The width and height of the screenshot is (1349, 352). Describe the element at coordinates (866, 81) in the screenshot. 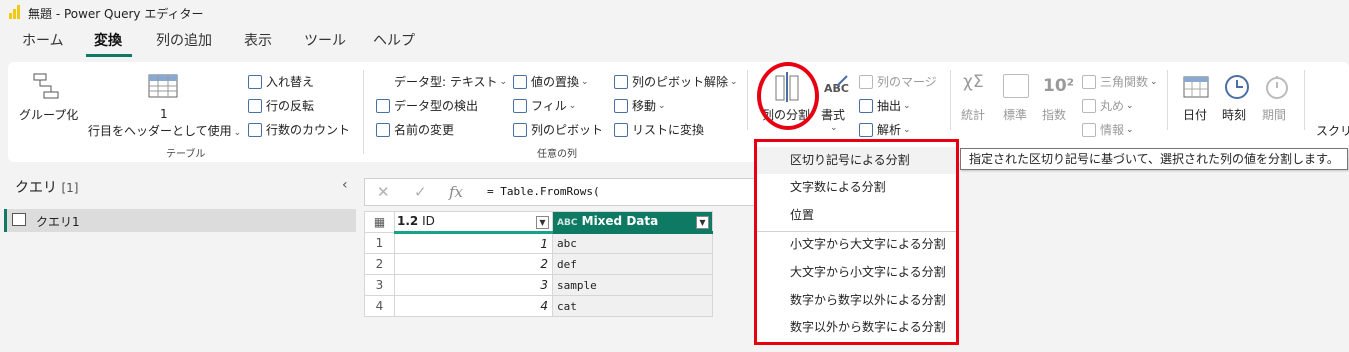

I see `merge-columns-icon` at that location.